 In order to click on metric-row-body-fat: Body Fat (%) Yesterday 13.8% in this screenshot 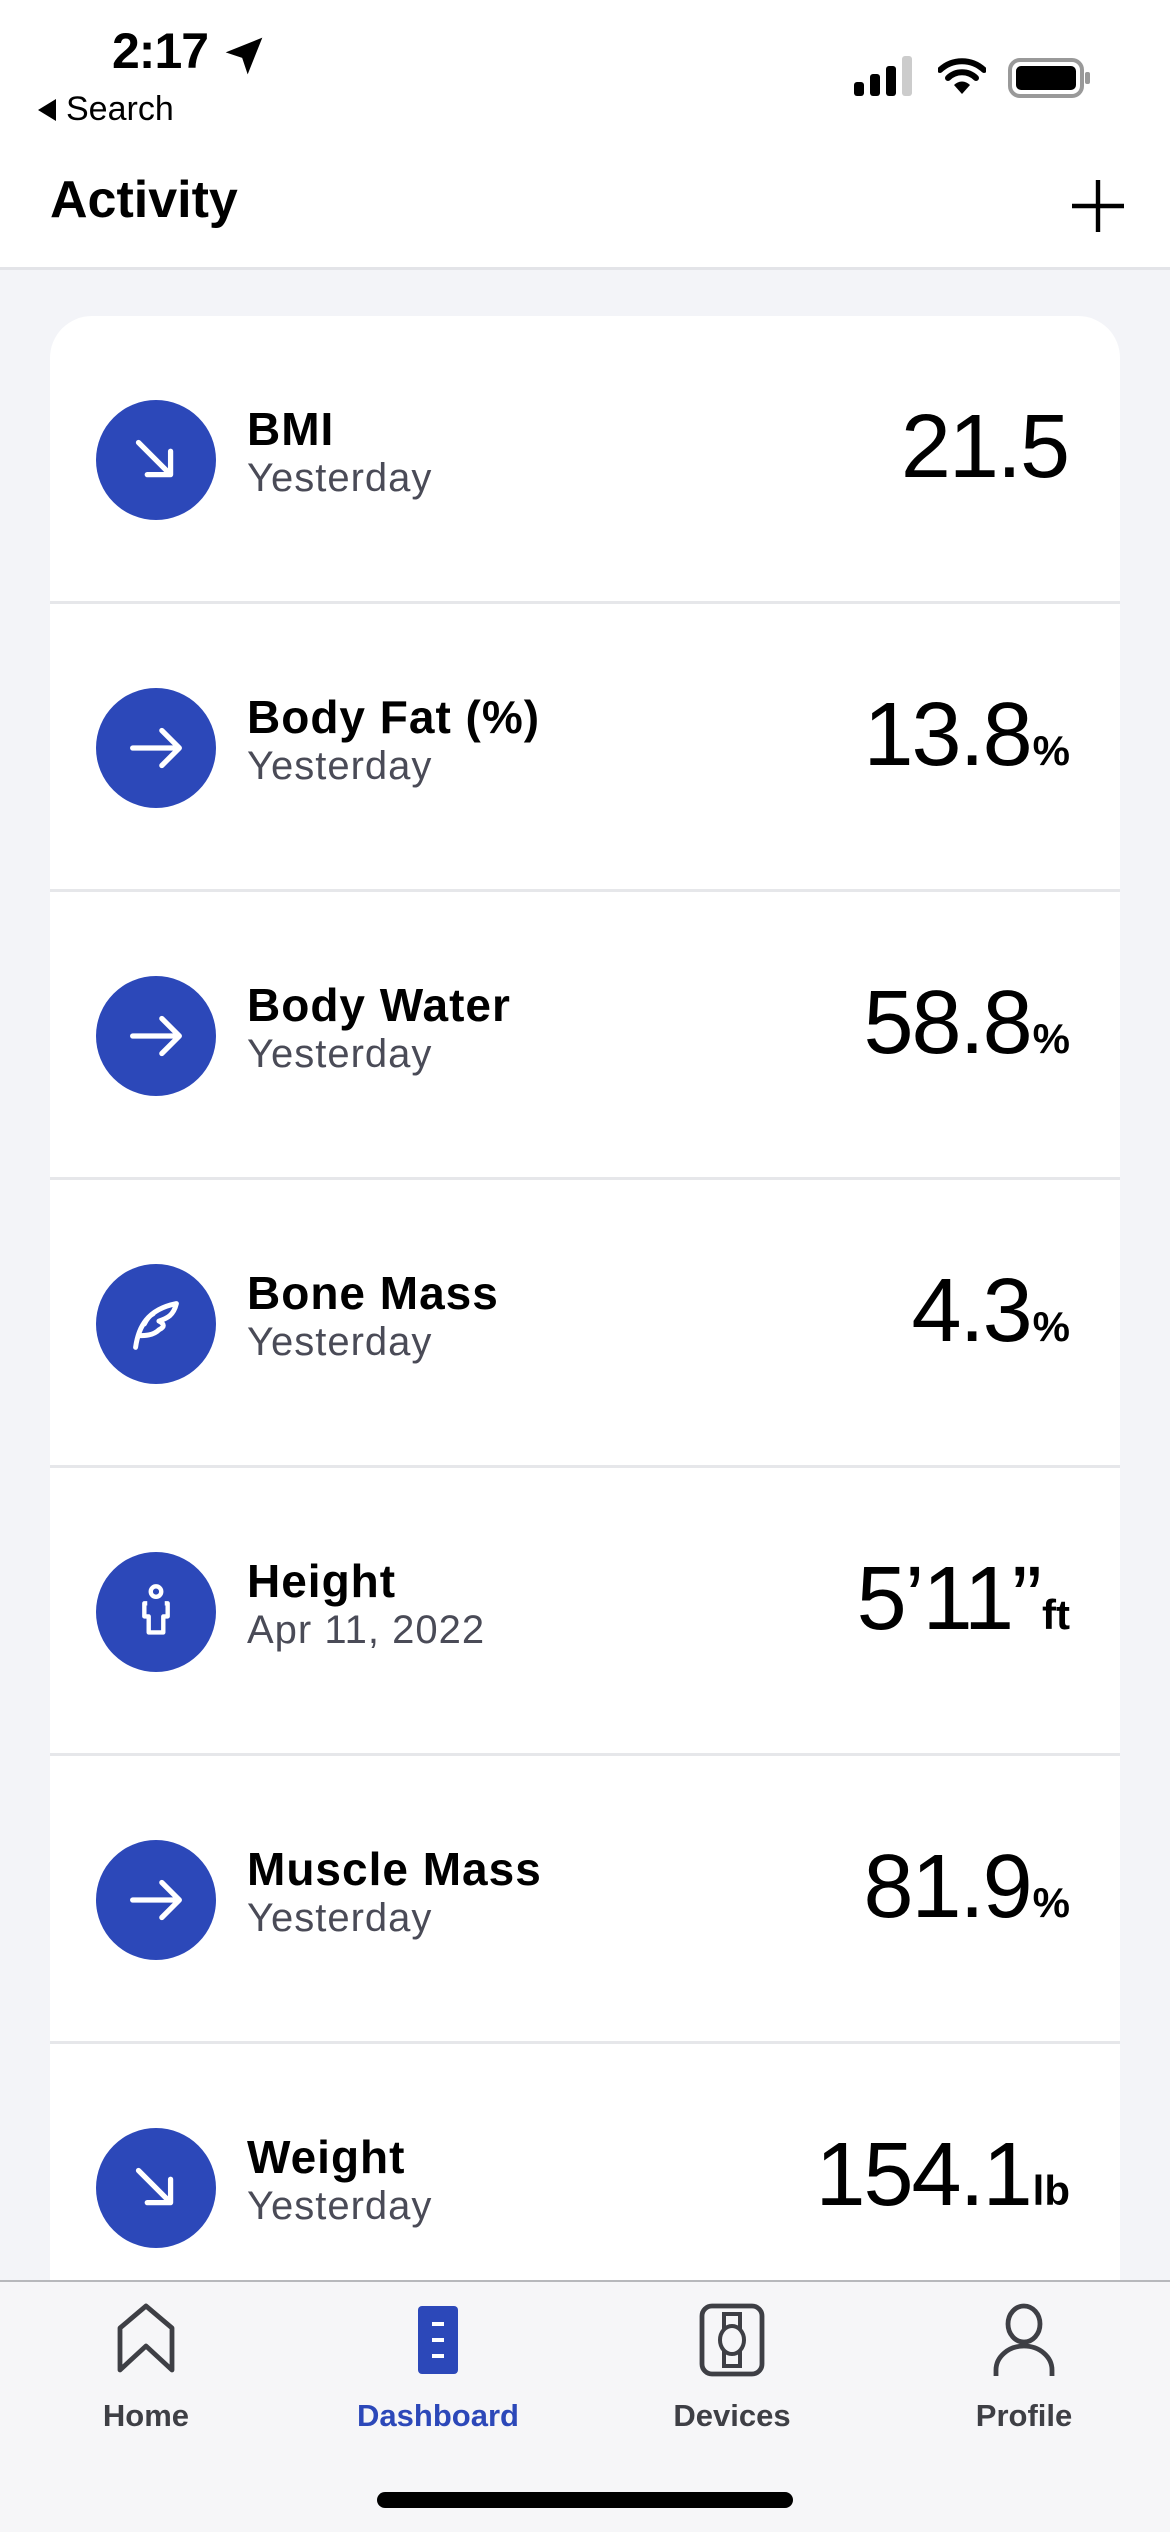, I will do `click(585, 748)`.